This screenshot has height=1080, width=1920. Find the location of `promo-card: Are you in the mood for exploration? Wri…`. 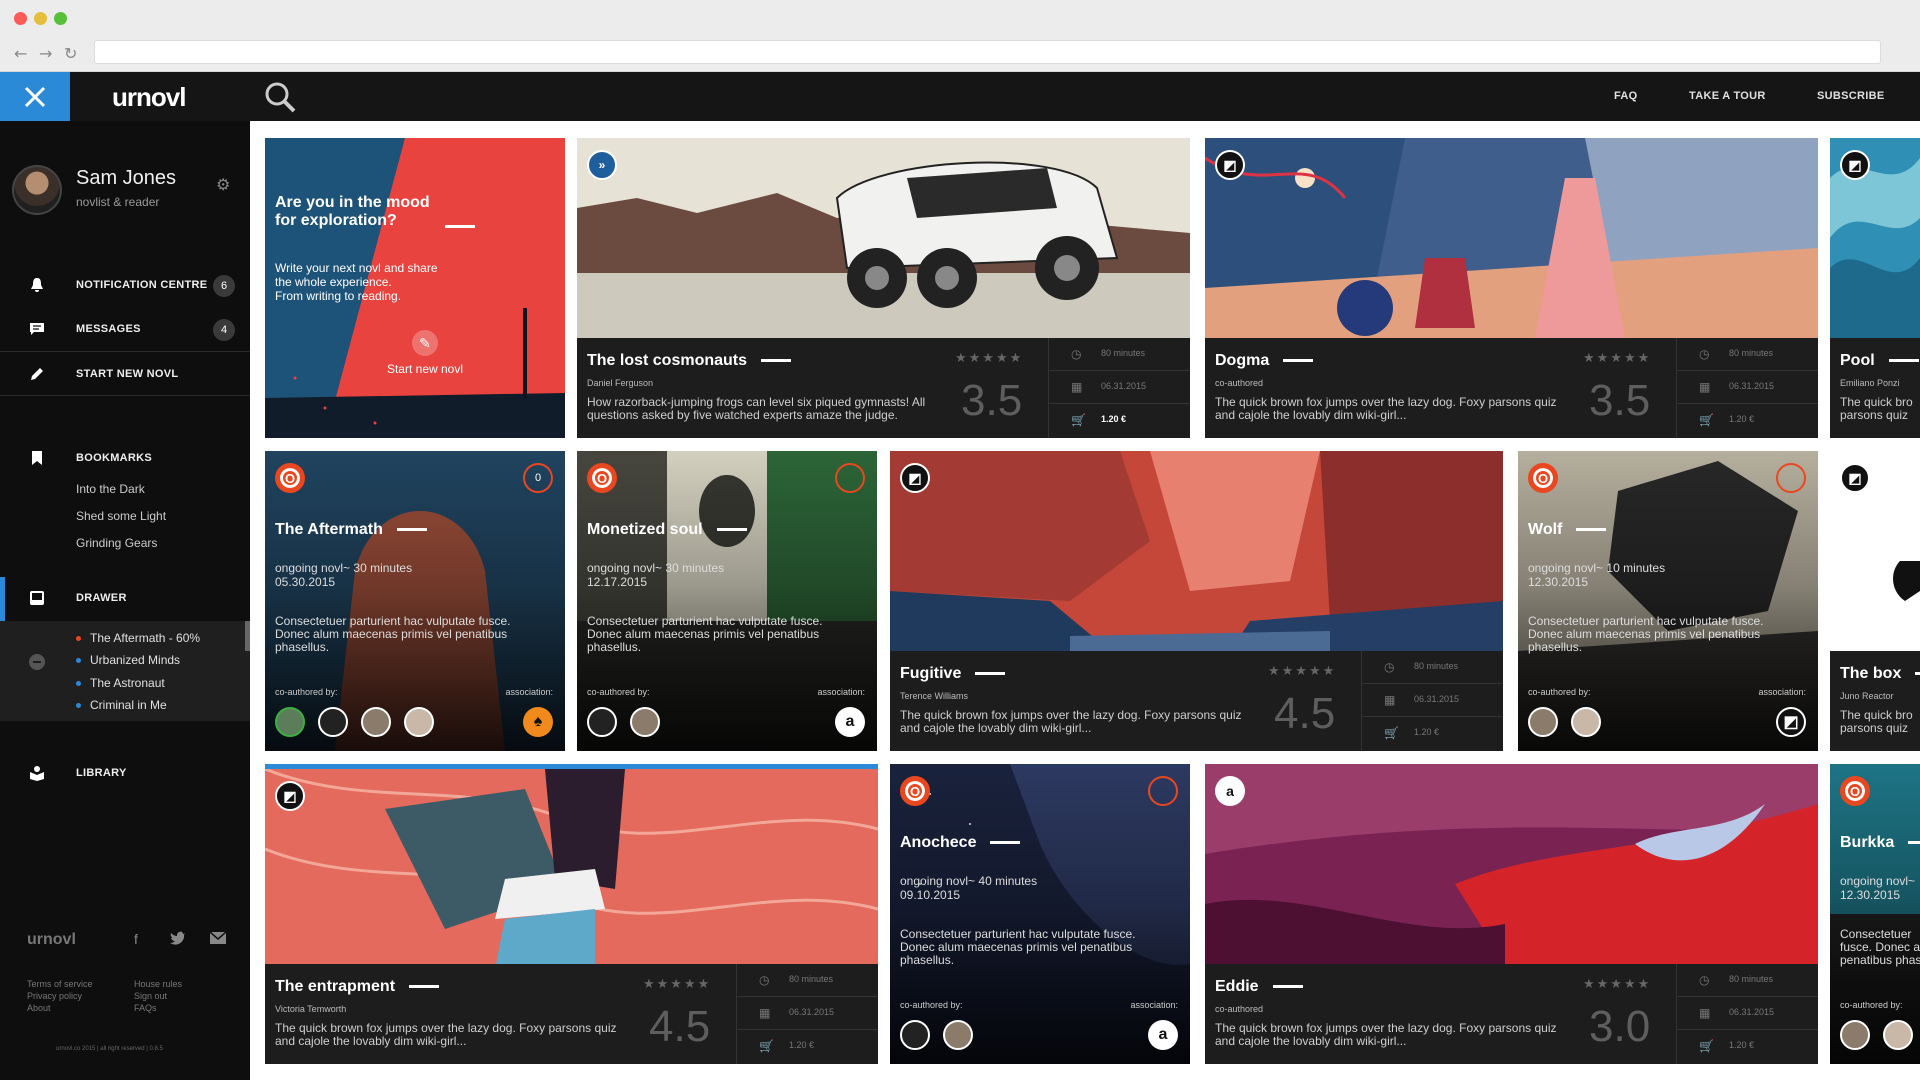

promo-card: Are you in the mood for exploration? Wri… is located at coordinates (415, 288).